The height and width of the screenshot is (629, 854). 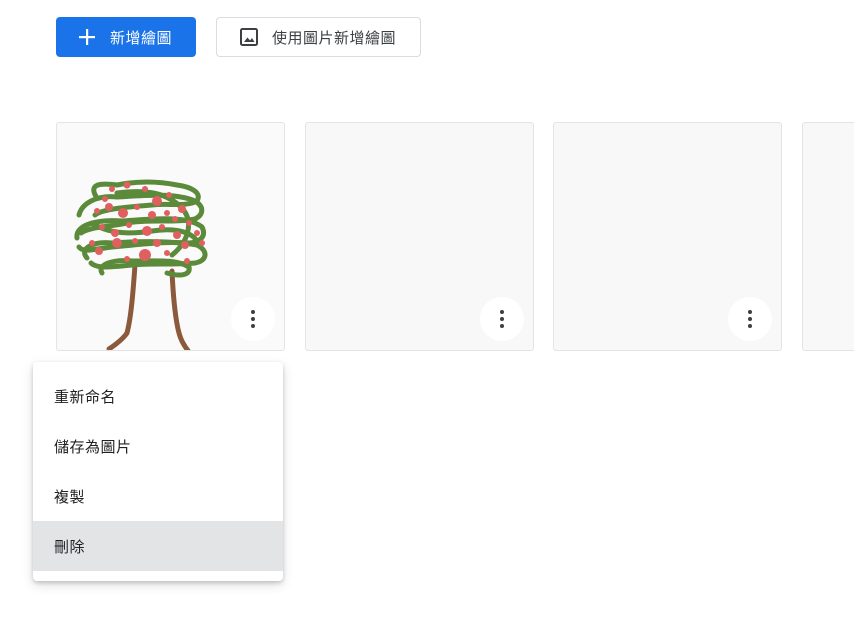 What do you see at coordinates (158, 446) in the screenshot?
I see `menu-item-save-as-image: 儲存為圖片` at bounding box center [158, 446].